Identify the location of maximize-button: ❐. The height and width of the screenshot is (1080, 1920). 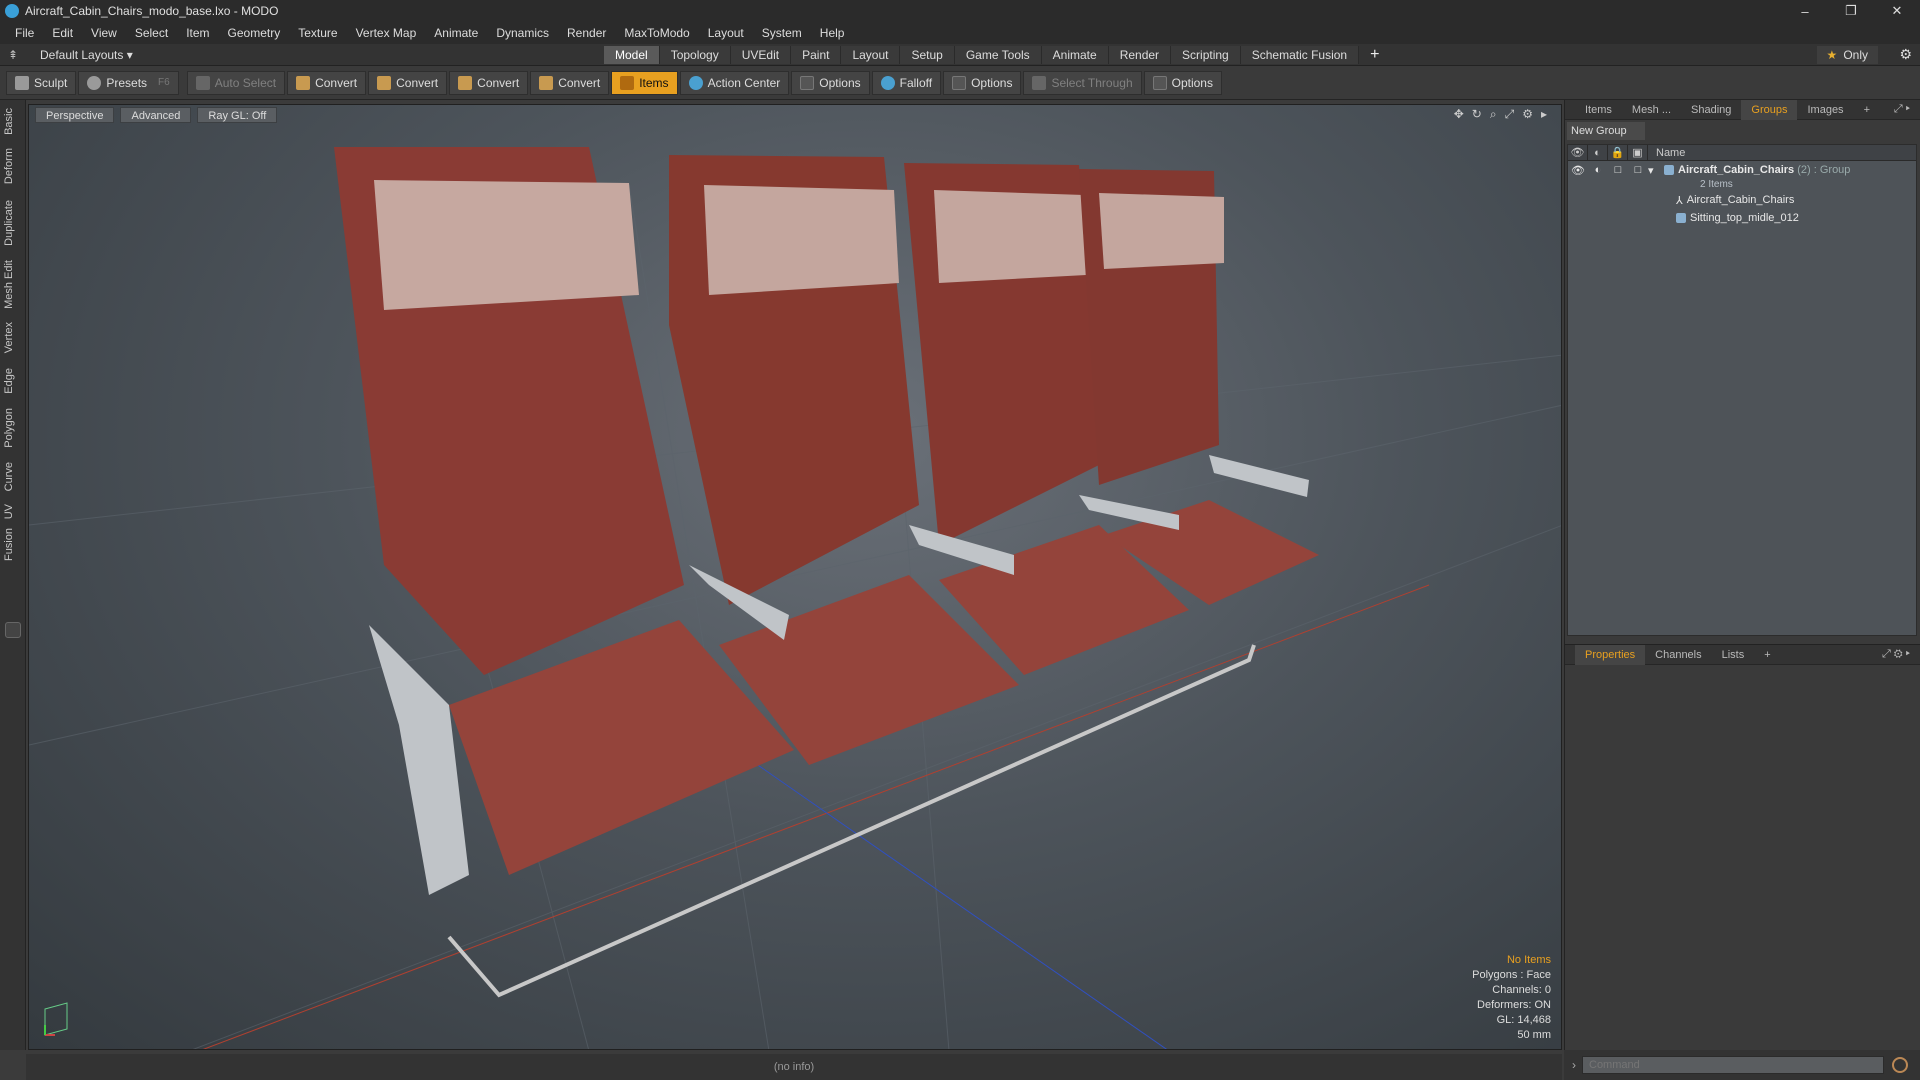
(1851, 11).